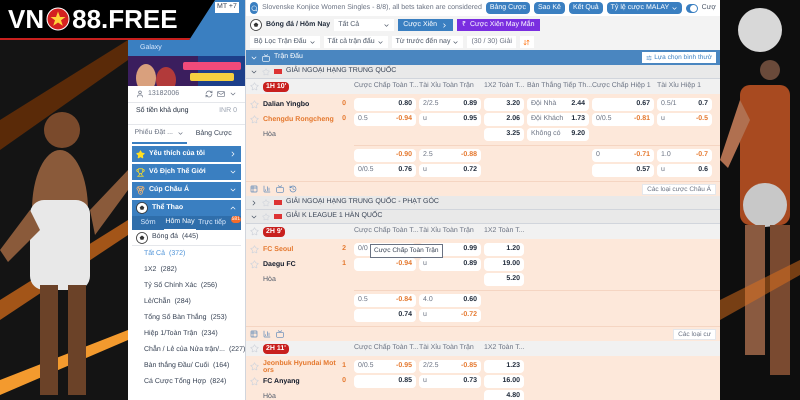  I want to click on live-icon, so click(266, 58).